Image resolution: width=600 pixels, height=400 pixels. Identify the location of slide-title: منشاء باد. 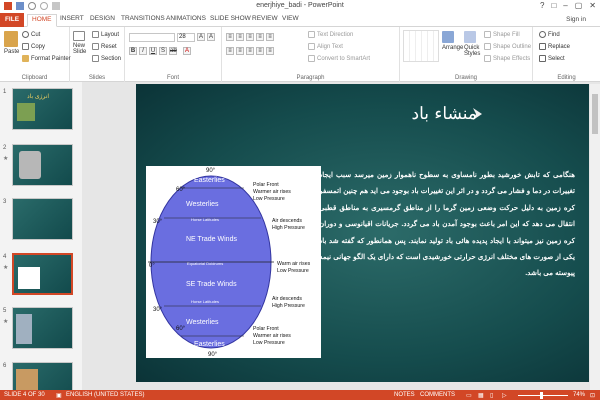
(444, 114).